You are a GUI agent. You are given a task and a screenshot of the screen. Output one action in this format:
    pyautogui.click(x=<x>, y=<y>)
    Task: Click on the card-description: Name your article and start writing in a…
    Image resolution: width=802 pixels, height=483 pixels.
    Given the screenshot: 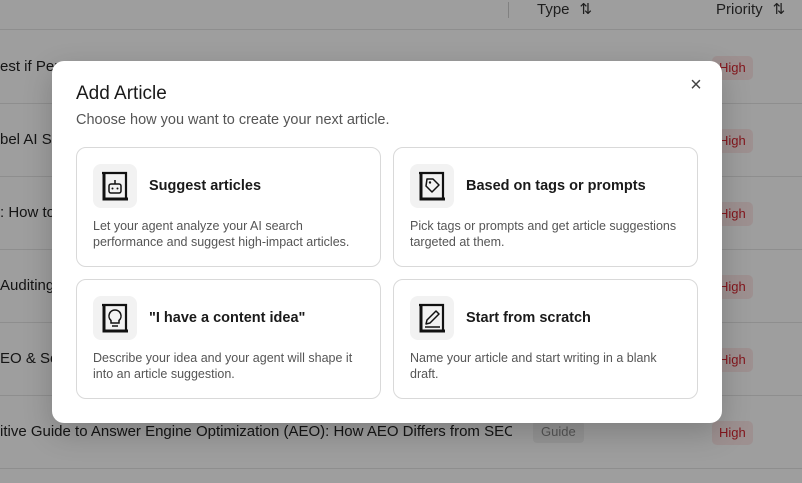 What is the action you would take?
    pyautogui.click(x=533, y=366)
    